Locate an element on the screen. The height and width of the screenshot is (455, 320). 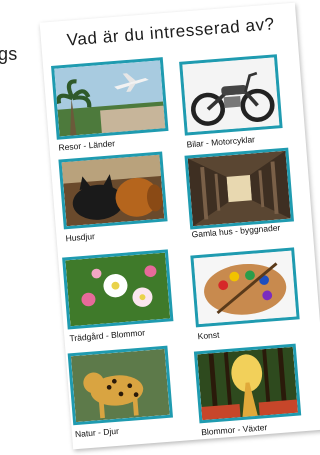
apple-blossom-photo is located at coordinates (118, 289).